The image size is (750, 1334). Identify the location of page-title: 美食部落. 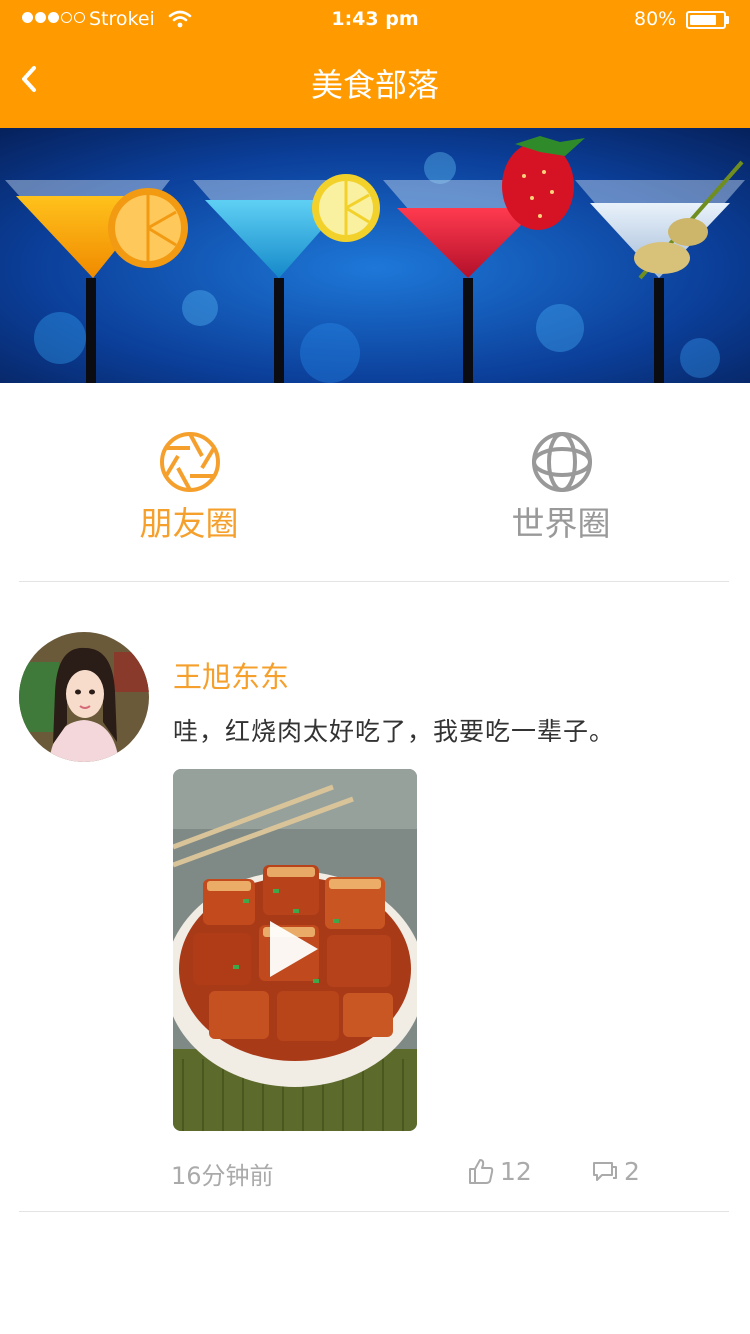
(374, 85).